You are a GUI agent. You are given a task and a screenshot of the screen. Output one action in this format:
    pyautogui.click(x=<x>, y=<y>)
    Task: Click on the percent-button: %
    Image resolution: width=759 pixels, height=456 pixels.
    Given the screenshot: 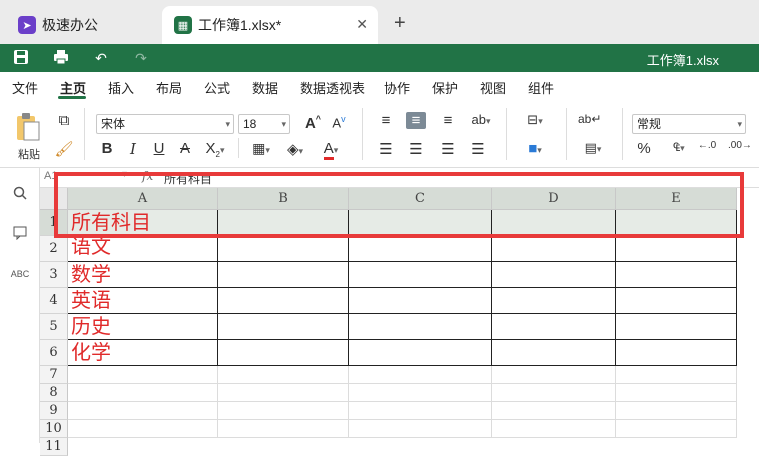 What is the action you would take?
    pyautogui.click(x=644, y=148)
    